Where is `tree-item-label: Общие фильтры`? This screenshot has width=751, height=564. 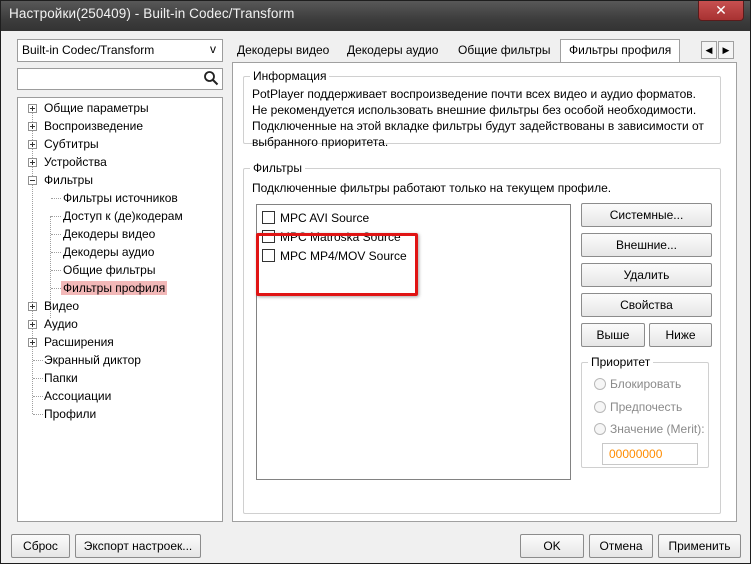
tree-item-label: Общие фильтры is located at coordinates (109, 270).